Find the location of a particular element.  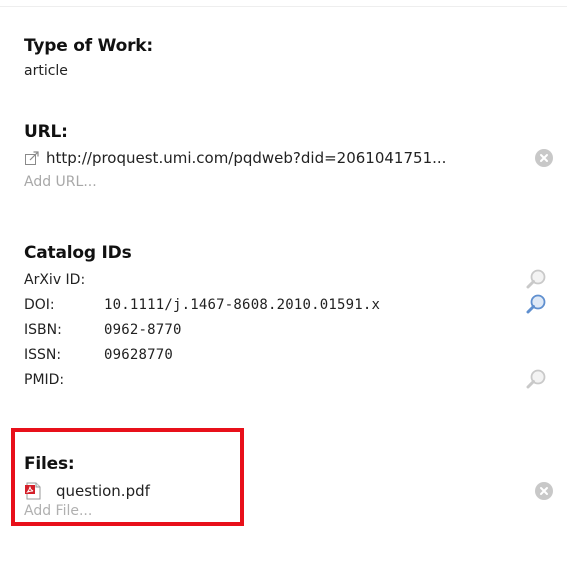

remove-file-button is located at coordinates (544, 491).